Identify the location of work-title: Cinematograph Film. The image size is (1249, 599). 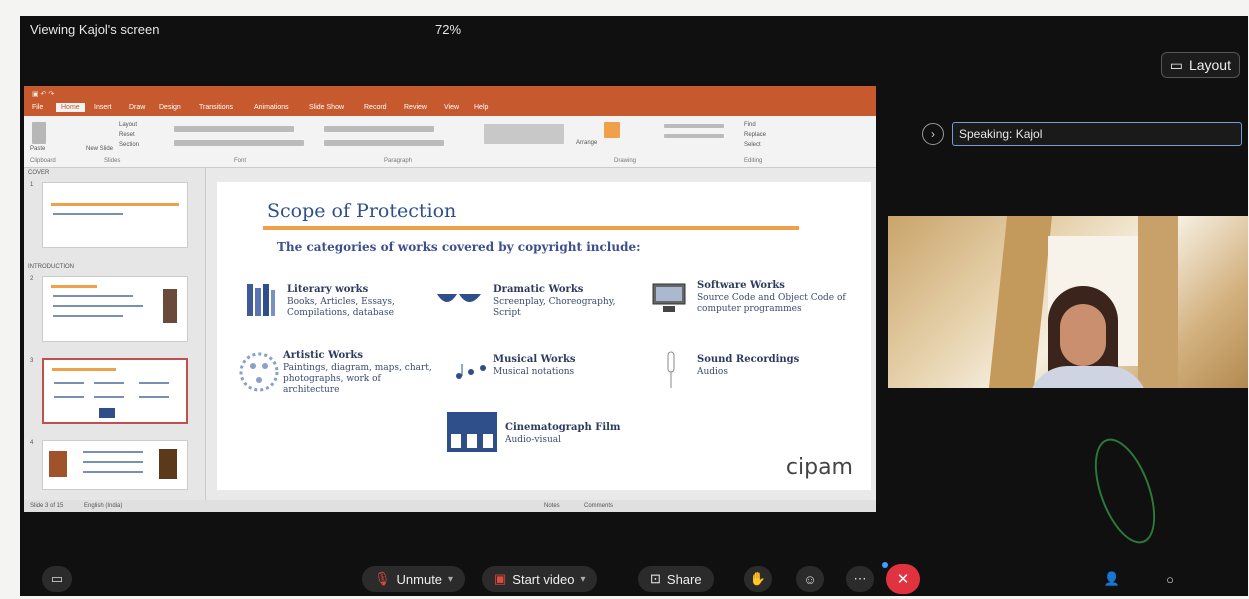
(563, 427).